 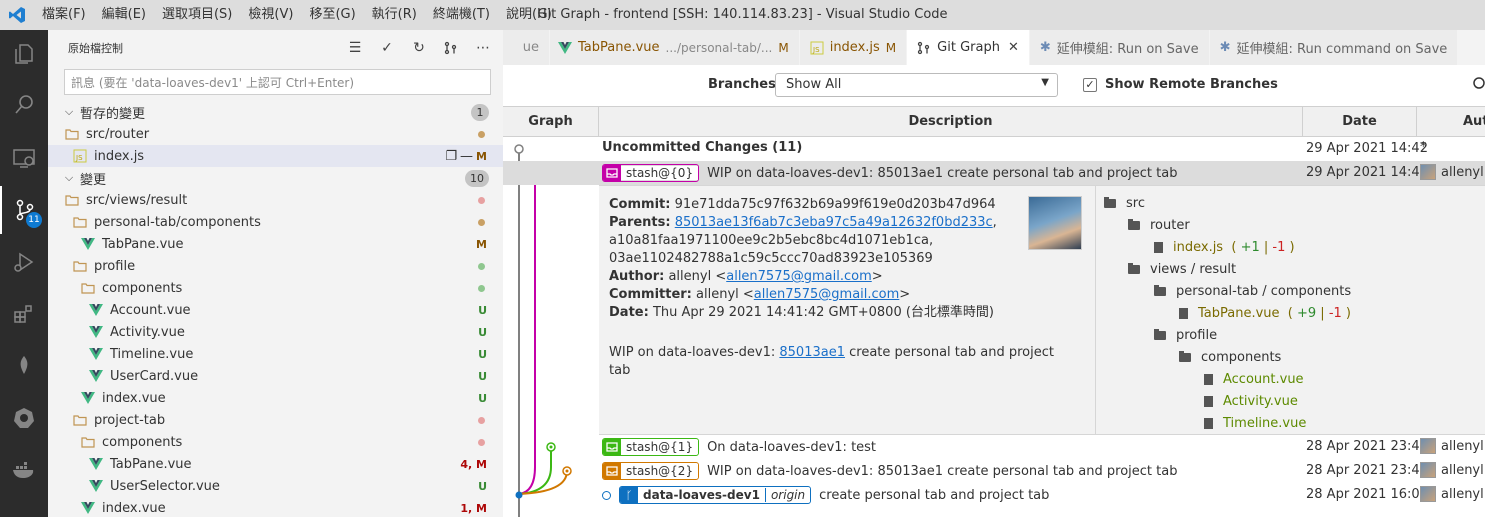 What do you see at coordinates (916, 85) in the screenshot?
I see `branches-dropdown: Show All ▼` at bounding box center [916, 85].